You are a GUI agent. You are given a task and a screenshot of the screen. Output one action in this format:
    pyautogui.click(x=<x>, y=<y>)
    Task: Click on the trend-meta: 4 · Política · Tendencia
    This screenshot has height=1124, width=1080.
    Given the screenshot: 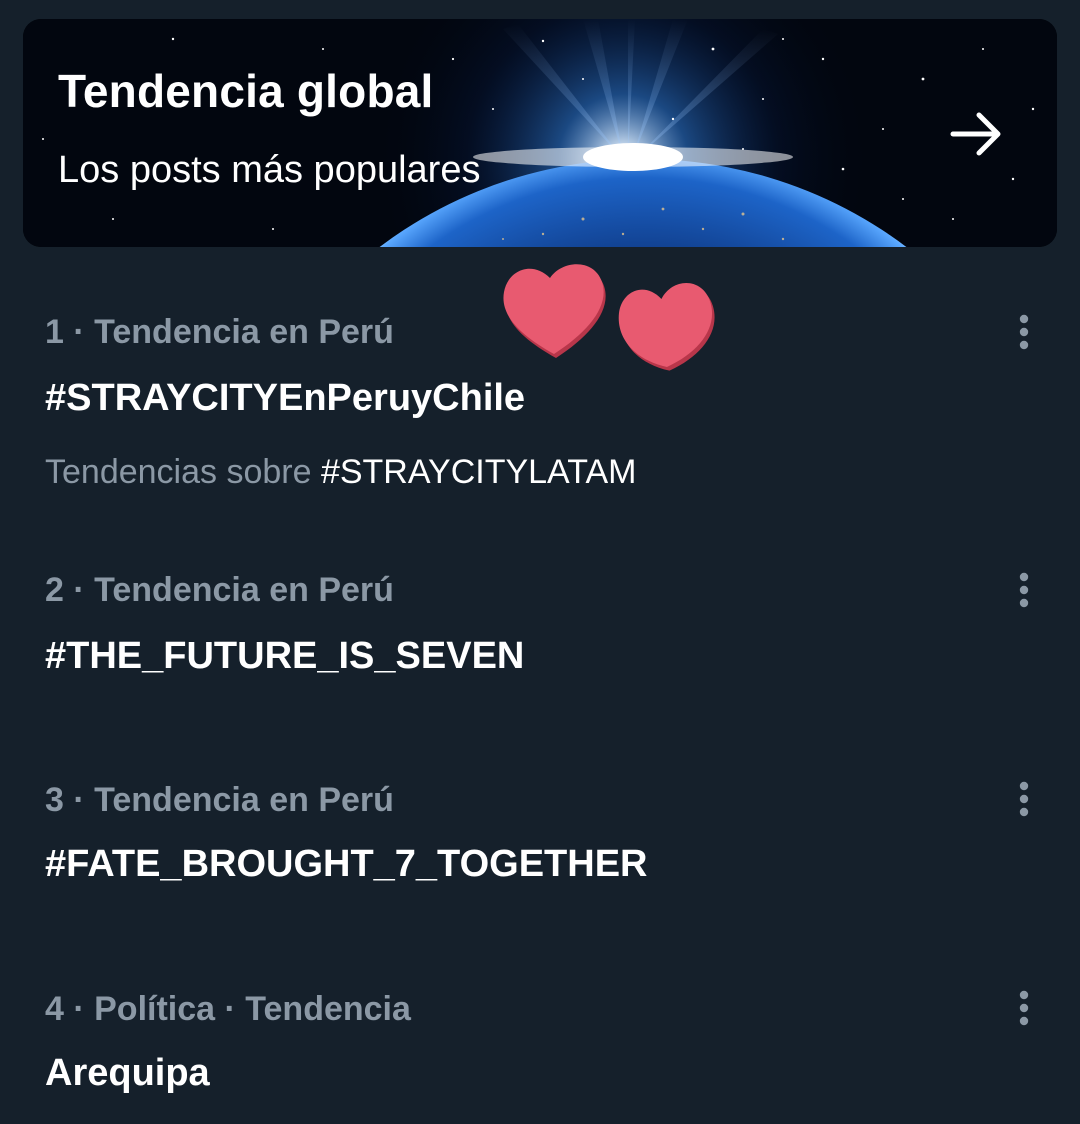 What is the action you would take?
    pyautogui.click(x=228, y=1009)
    